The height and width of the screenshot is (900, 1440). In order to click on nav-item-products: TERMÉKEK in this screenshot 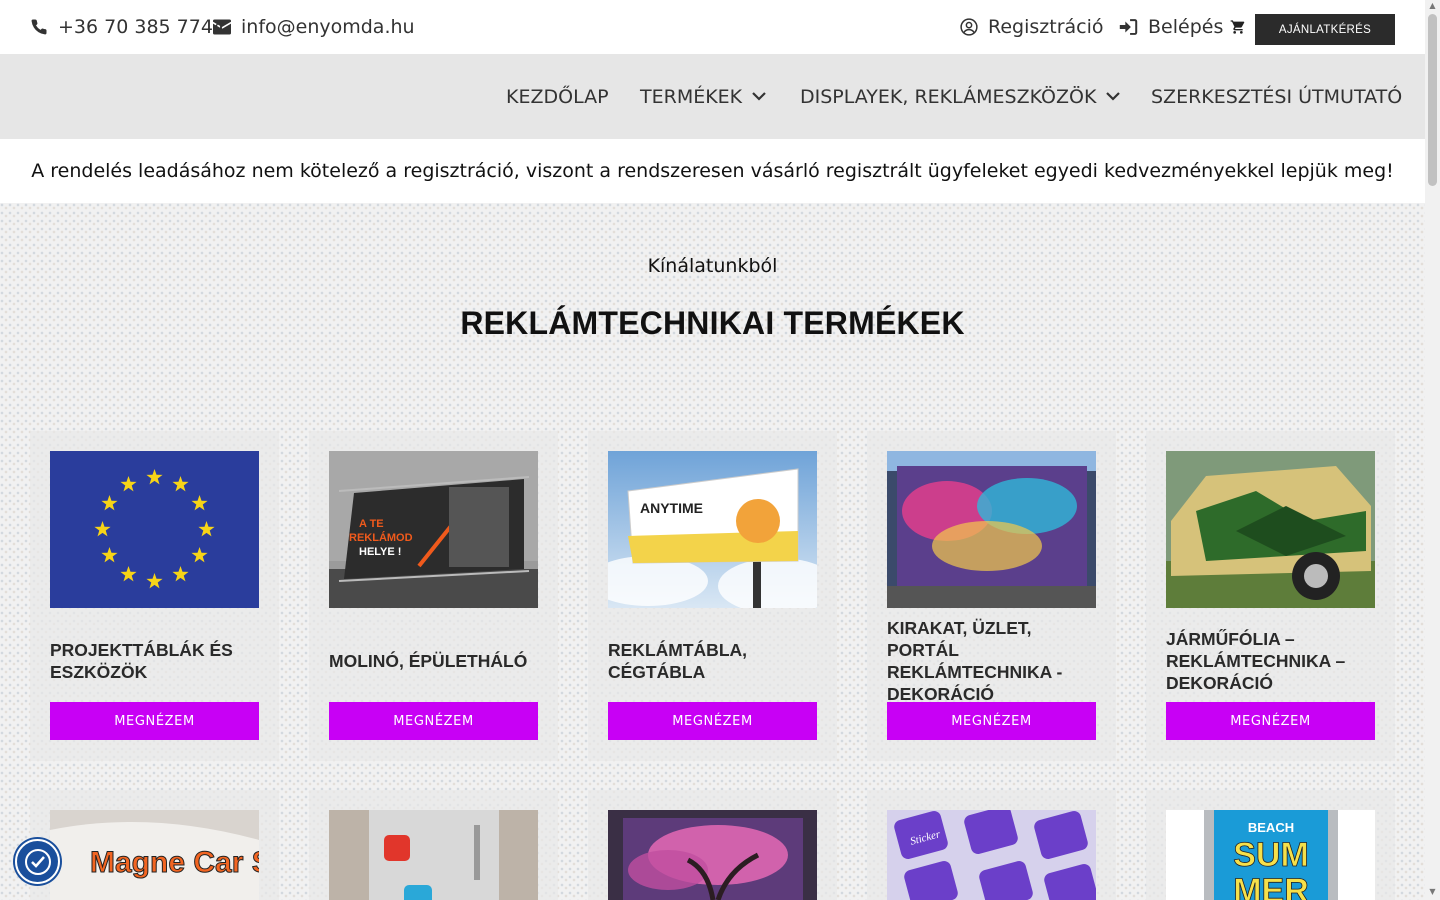, I will do `click(703, 96)`.